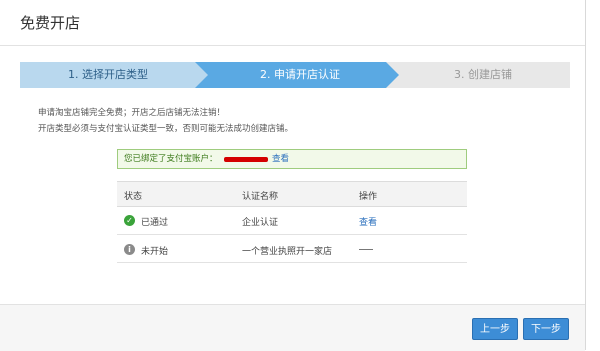 The width and height of the screenshot is (600, 351). Describe the element at coordinates (368, 197) in the screenshot. I see `header-action: 操作` at that location.